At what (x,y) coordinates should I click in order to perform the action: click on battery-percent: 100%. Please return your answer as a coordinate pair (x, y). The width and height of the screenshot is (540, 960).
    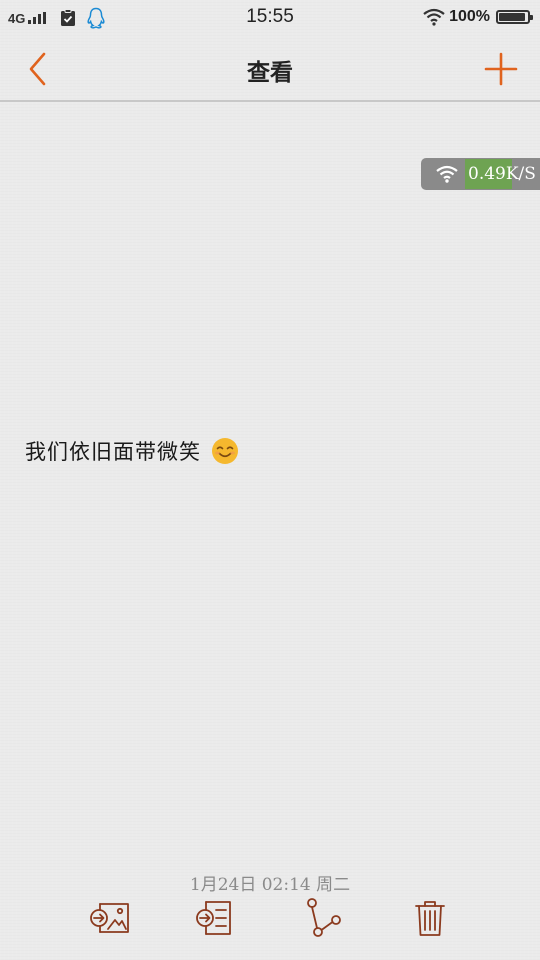
    Looking at the image, I should click on (469, 16).